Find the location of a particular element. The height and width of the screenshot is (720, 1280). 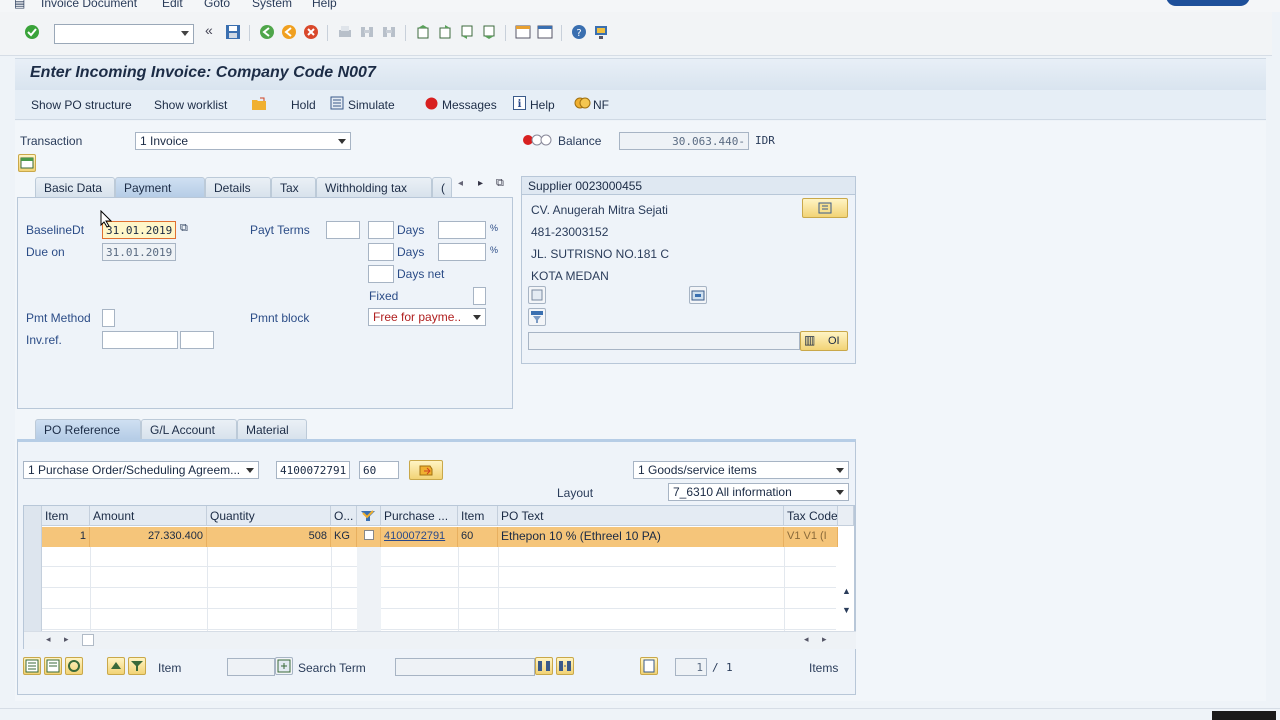

hold-button: Hold is located at coordinates (303, 105).